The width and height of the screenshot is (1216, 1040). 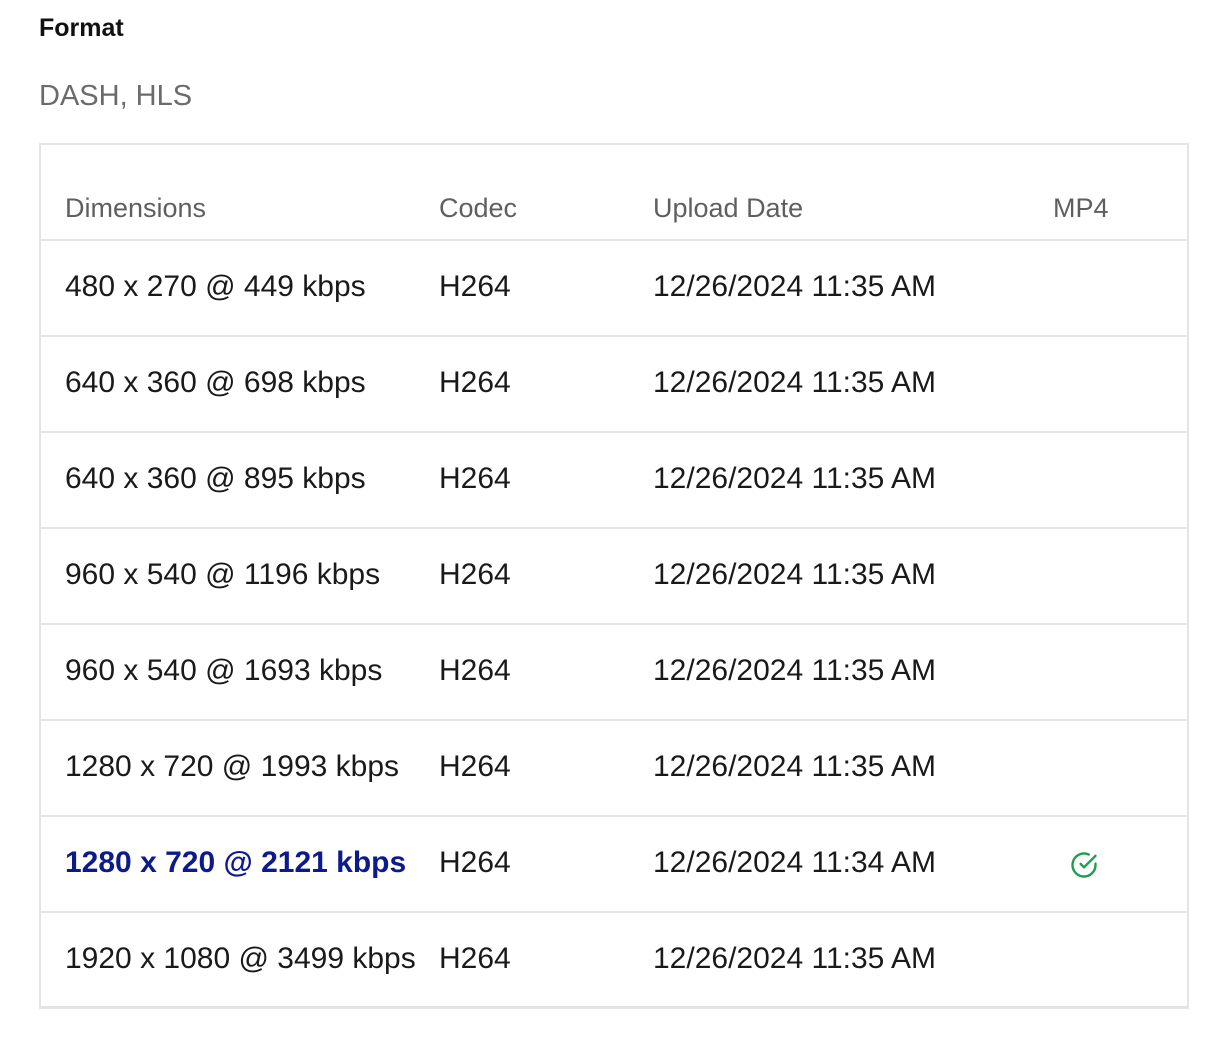 What do you see at coordinates (614, 193) in the screenshot?
I see `table-header: Dimensions Codec Upload Date MP4` at bounding box center [614, 193].